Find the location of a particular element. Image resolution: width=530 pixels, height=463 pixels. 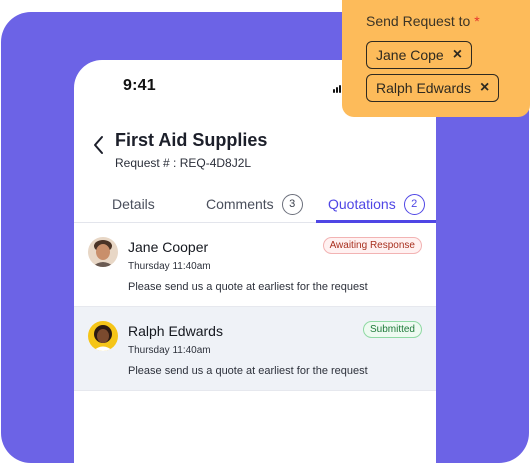

tab-comments: Comments 3 is located at coordinates (254, 204).